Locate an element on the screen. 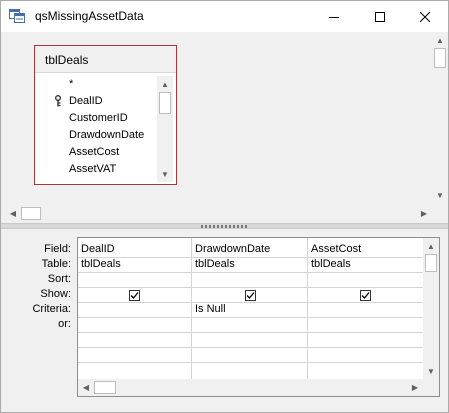  grid-cell-field-2: DrawdownDate is located at coordinates (232, 249).